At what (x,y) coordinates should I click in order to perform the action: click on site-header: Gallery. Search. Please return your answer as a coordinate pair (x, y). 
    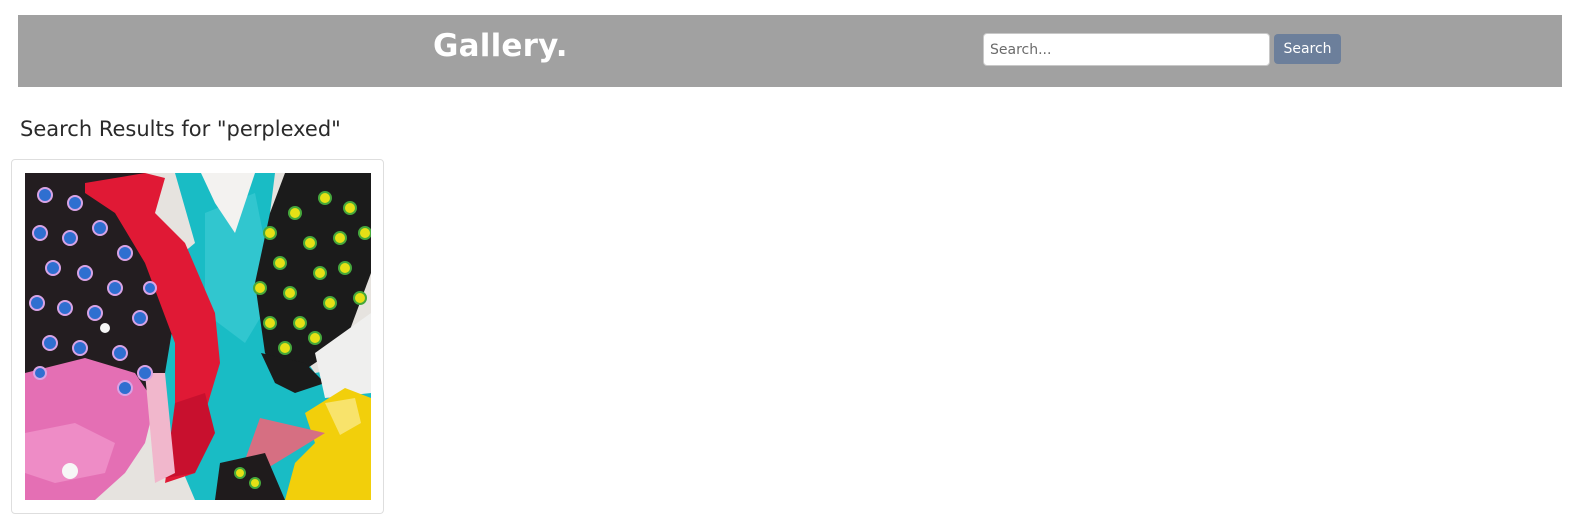
    Looking at the image, I should click on (790, 51).